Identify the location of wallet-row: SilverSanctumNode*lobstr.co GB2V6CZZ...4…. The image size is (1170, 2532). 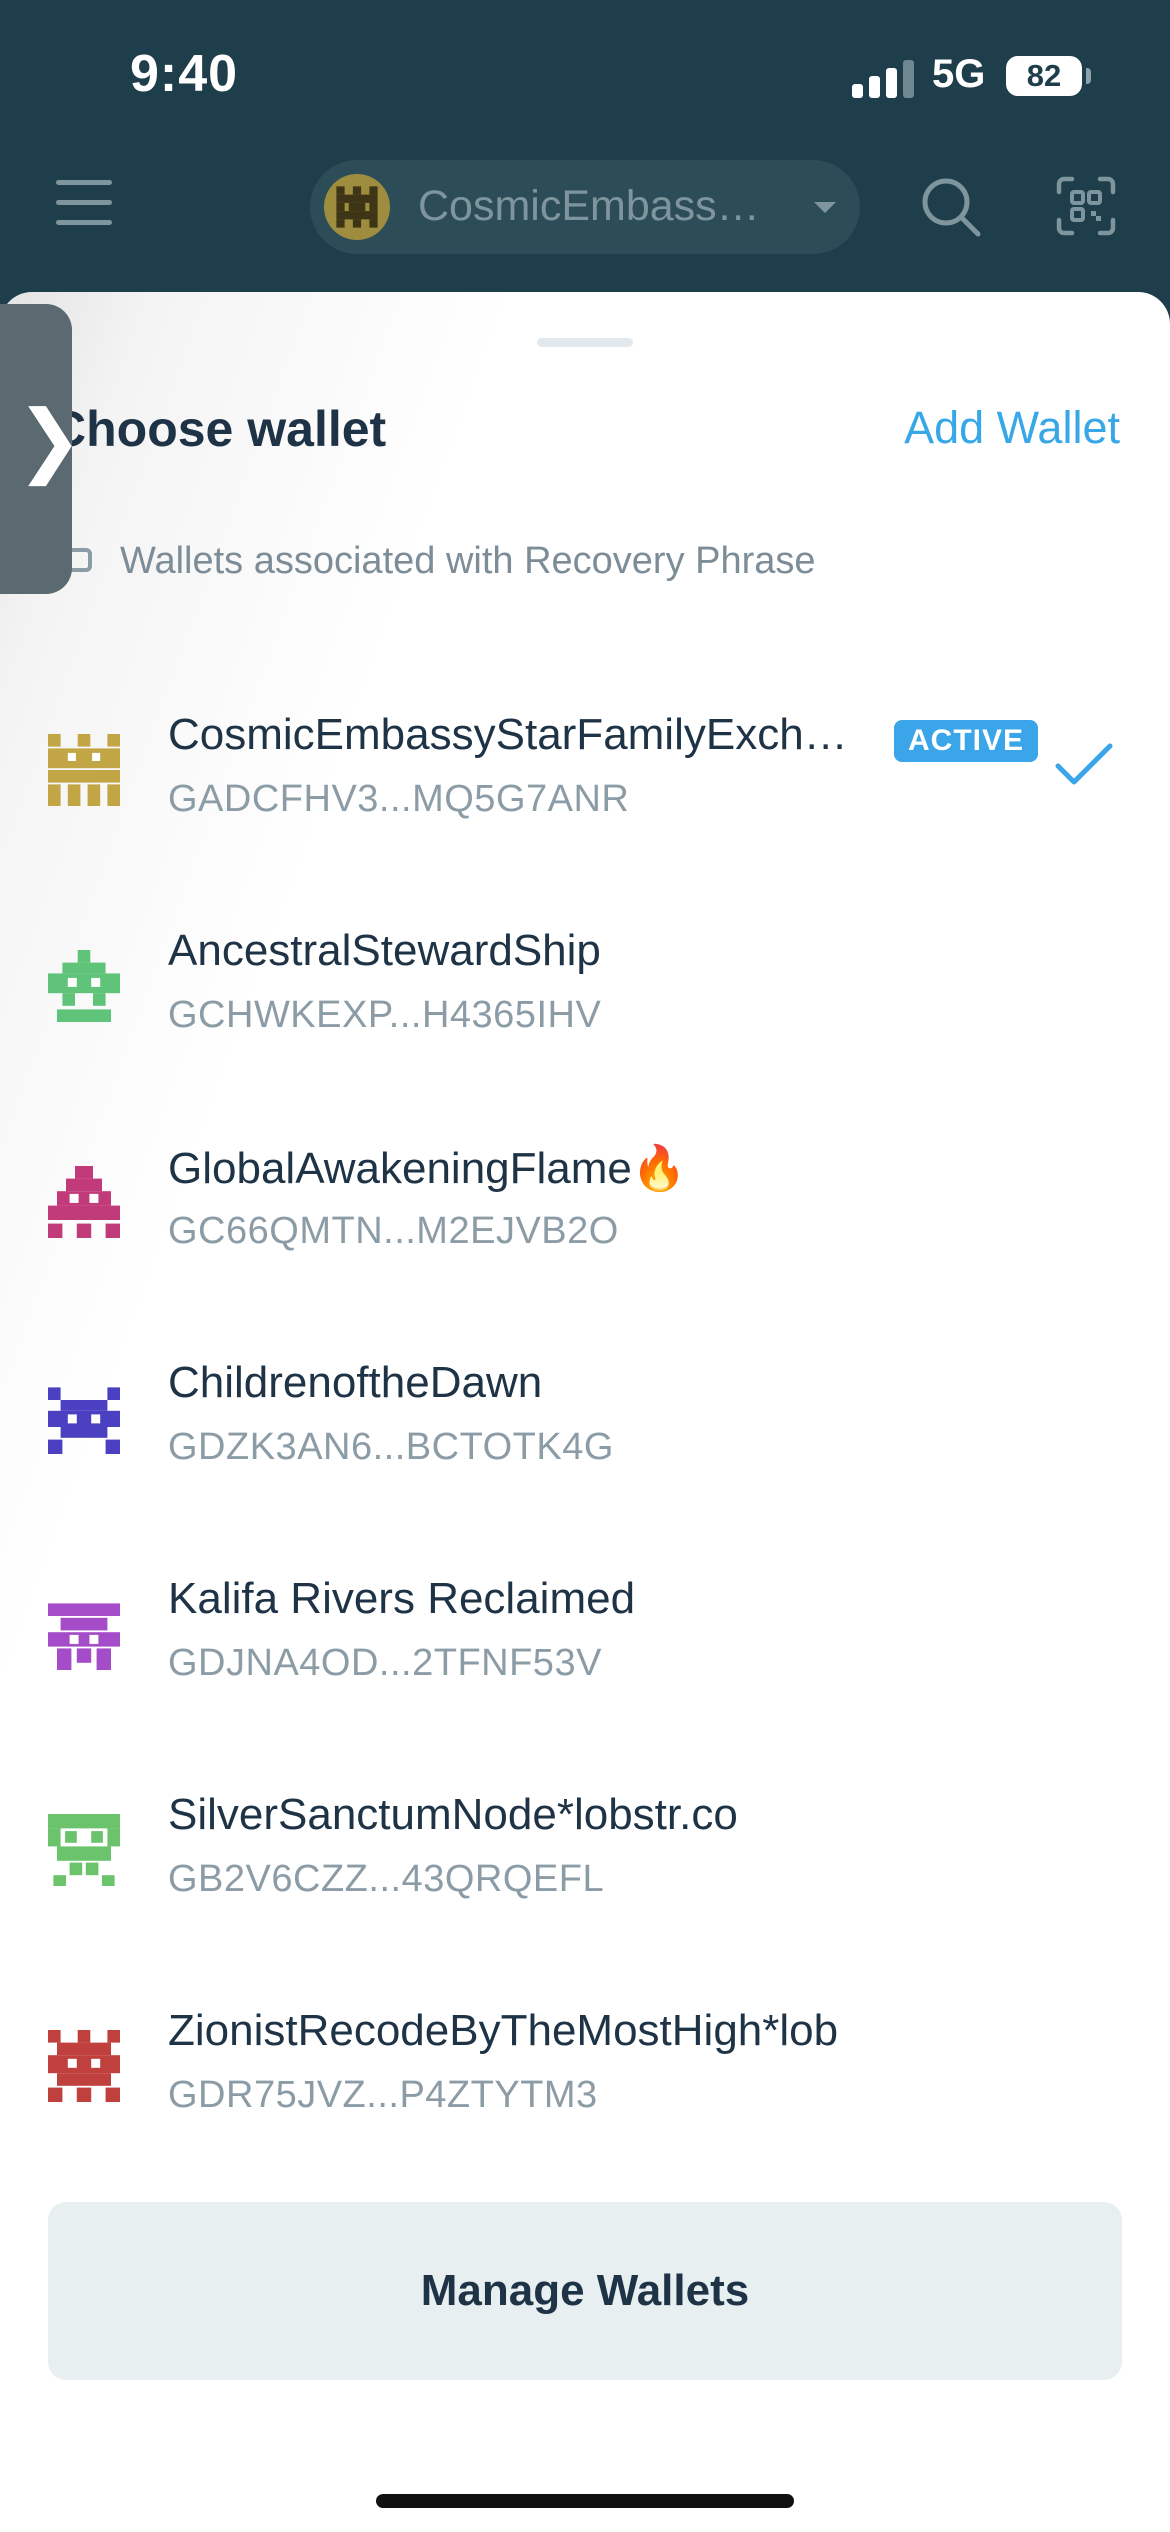
(585, 1857).